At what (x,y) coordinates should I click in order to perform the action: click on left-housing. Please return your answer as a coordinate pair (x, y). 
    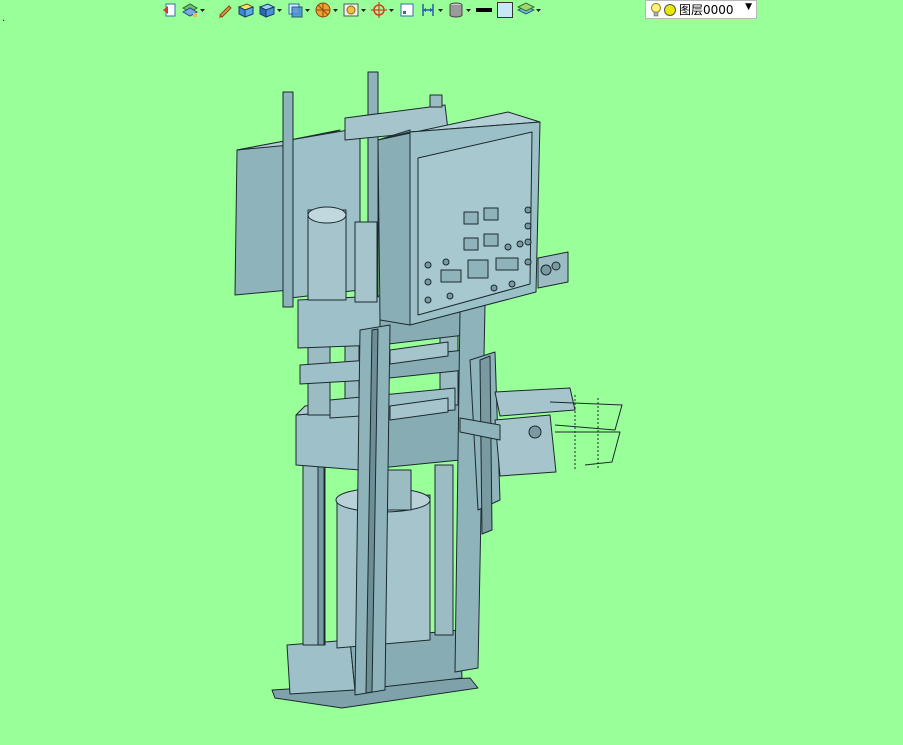
    Looking at the image, I should click on (262, 217).